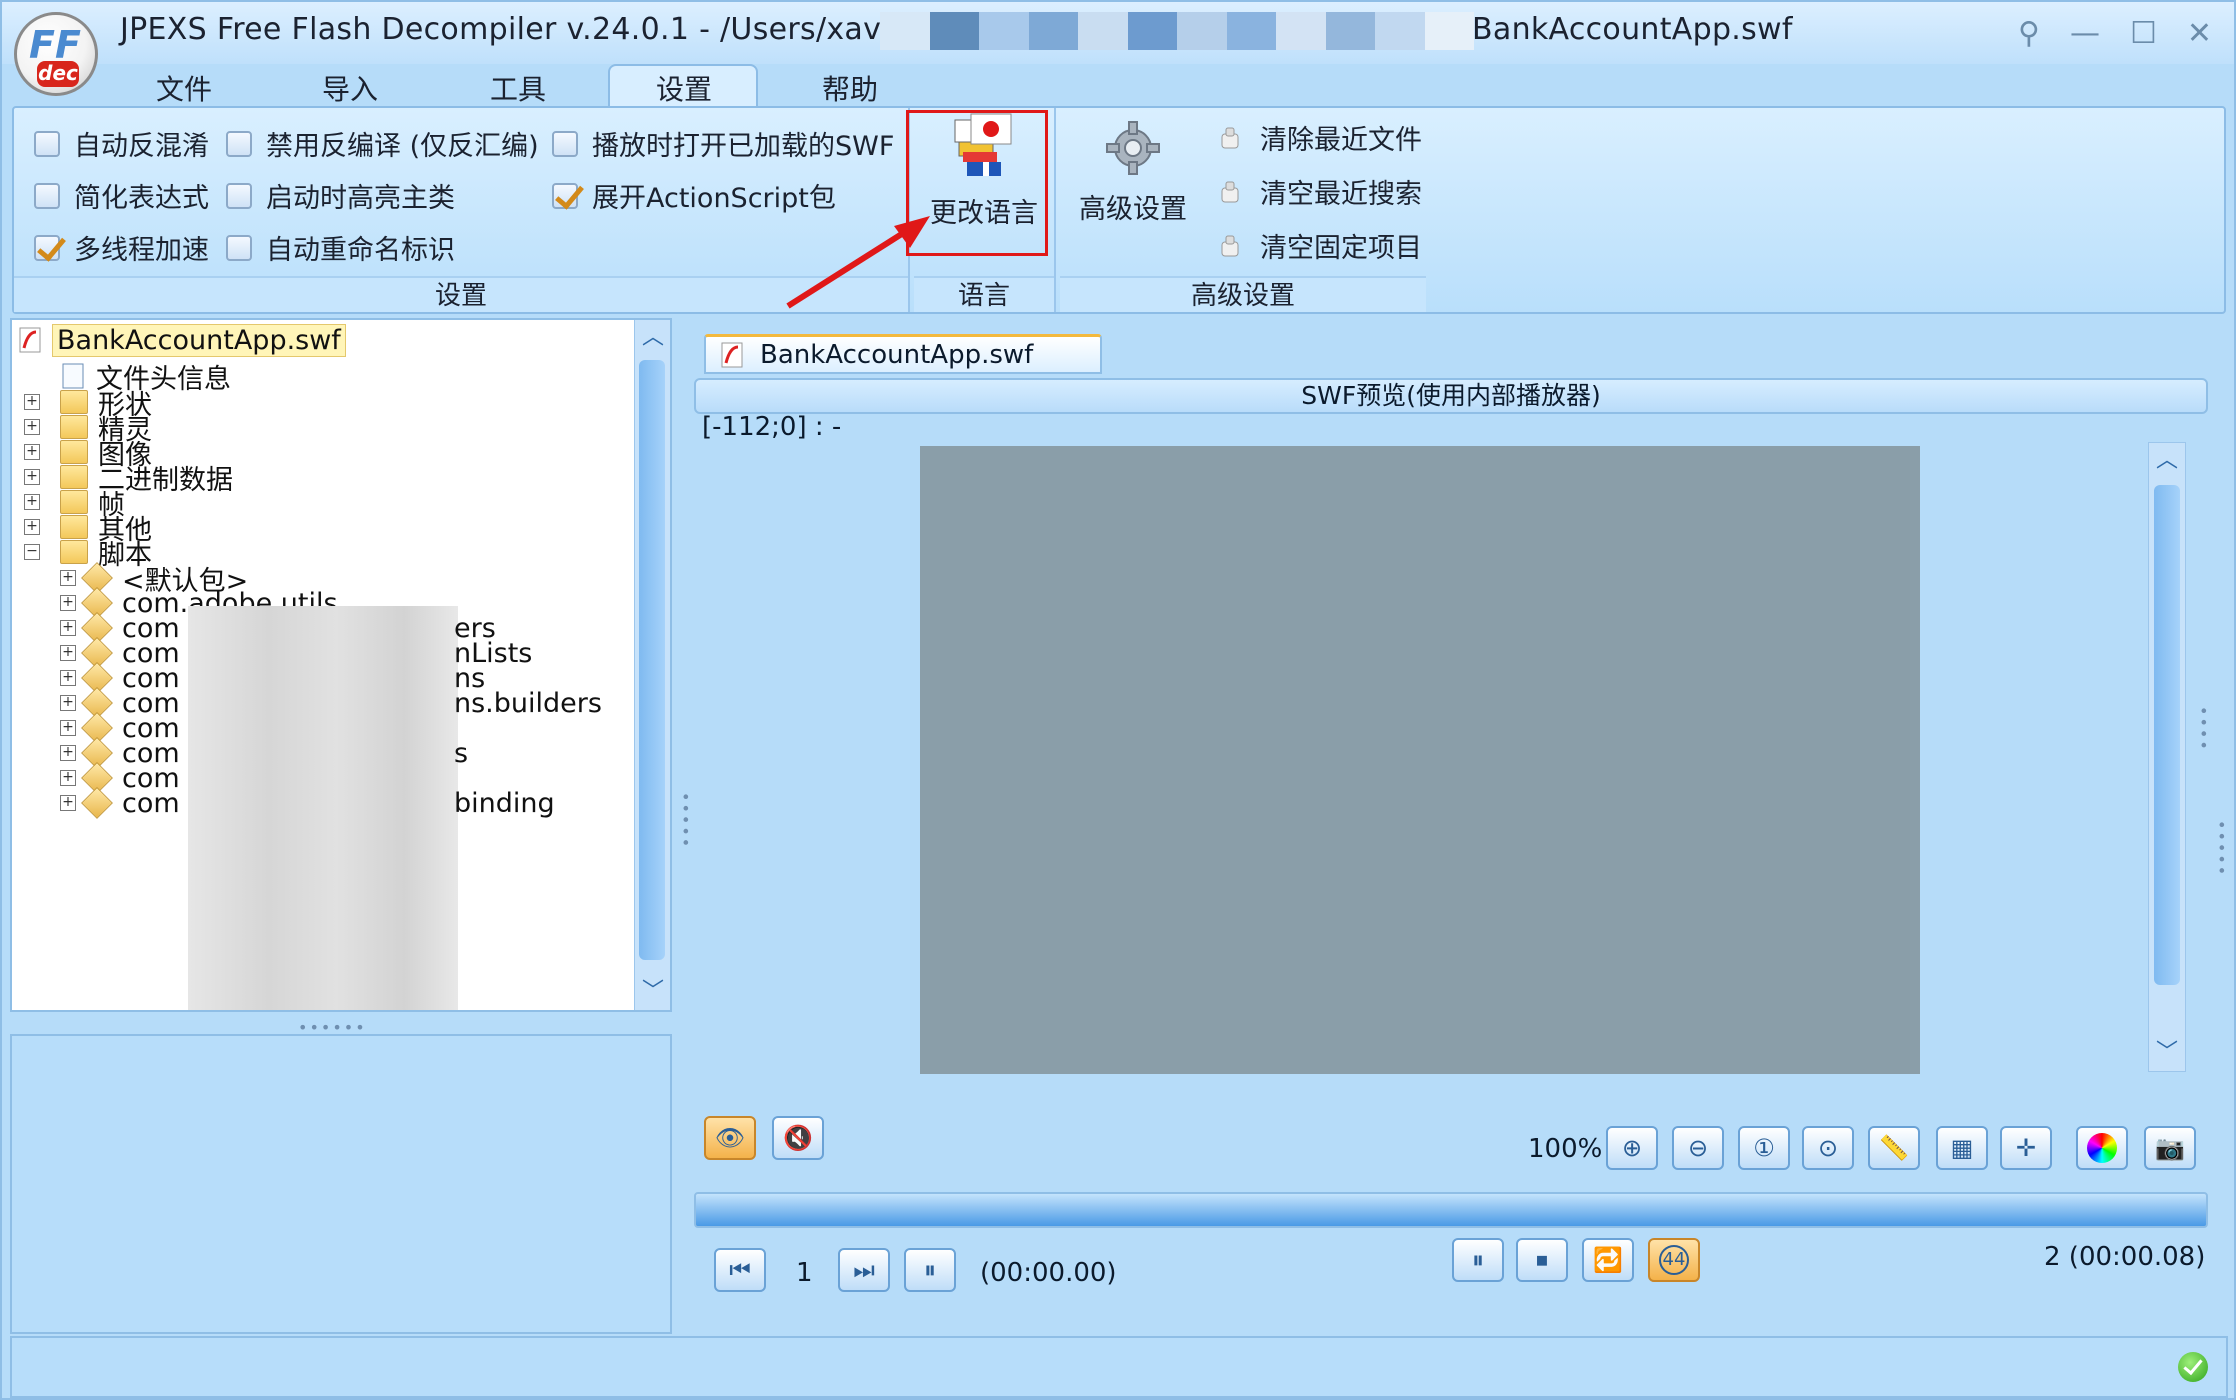 The image size is (2236, 1400). Describe the element at coordinates (1828, 1148) in the screenshot. I see `zoom-fit-button: ⊙` at that location.